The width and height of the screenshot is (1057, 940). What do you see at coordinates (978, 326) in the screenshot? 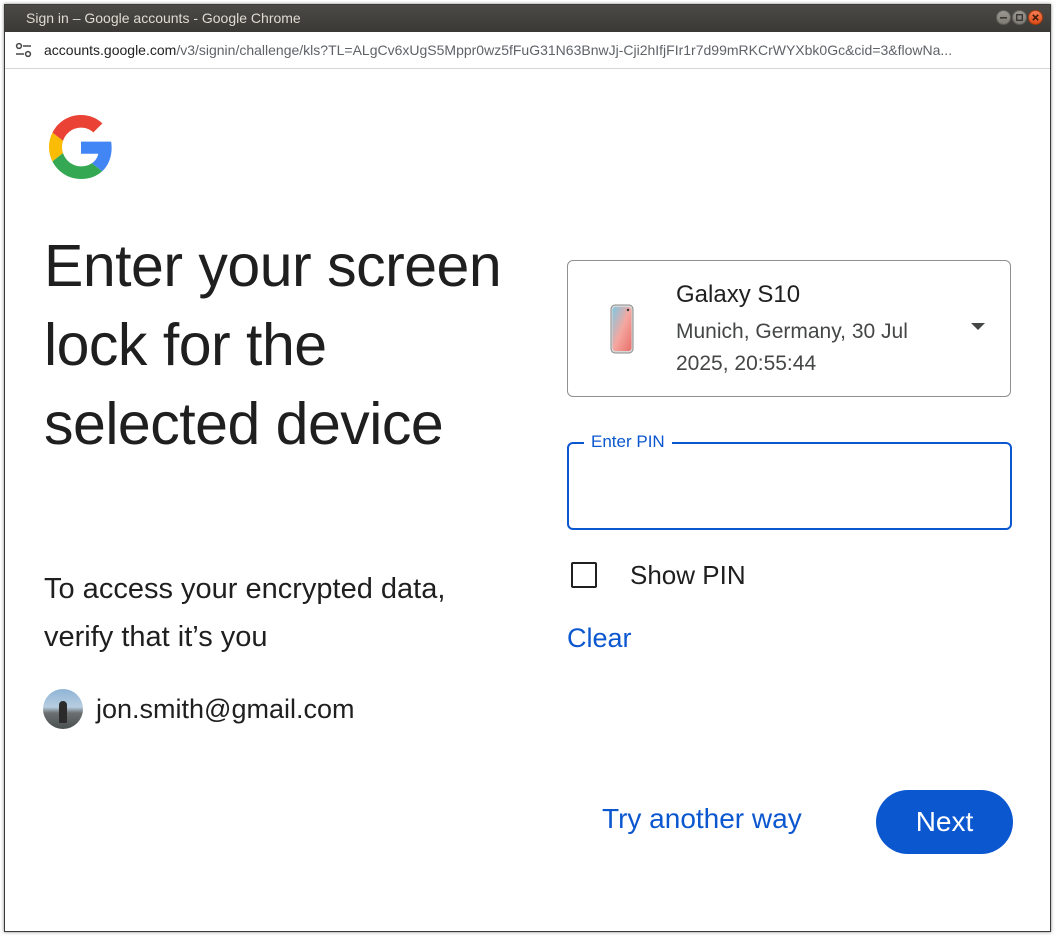
I see `dropdown-arrow-icon` at bounding box center [978, 326].